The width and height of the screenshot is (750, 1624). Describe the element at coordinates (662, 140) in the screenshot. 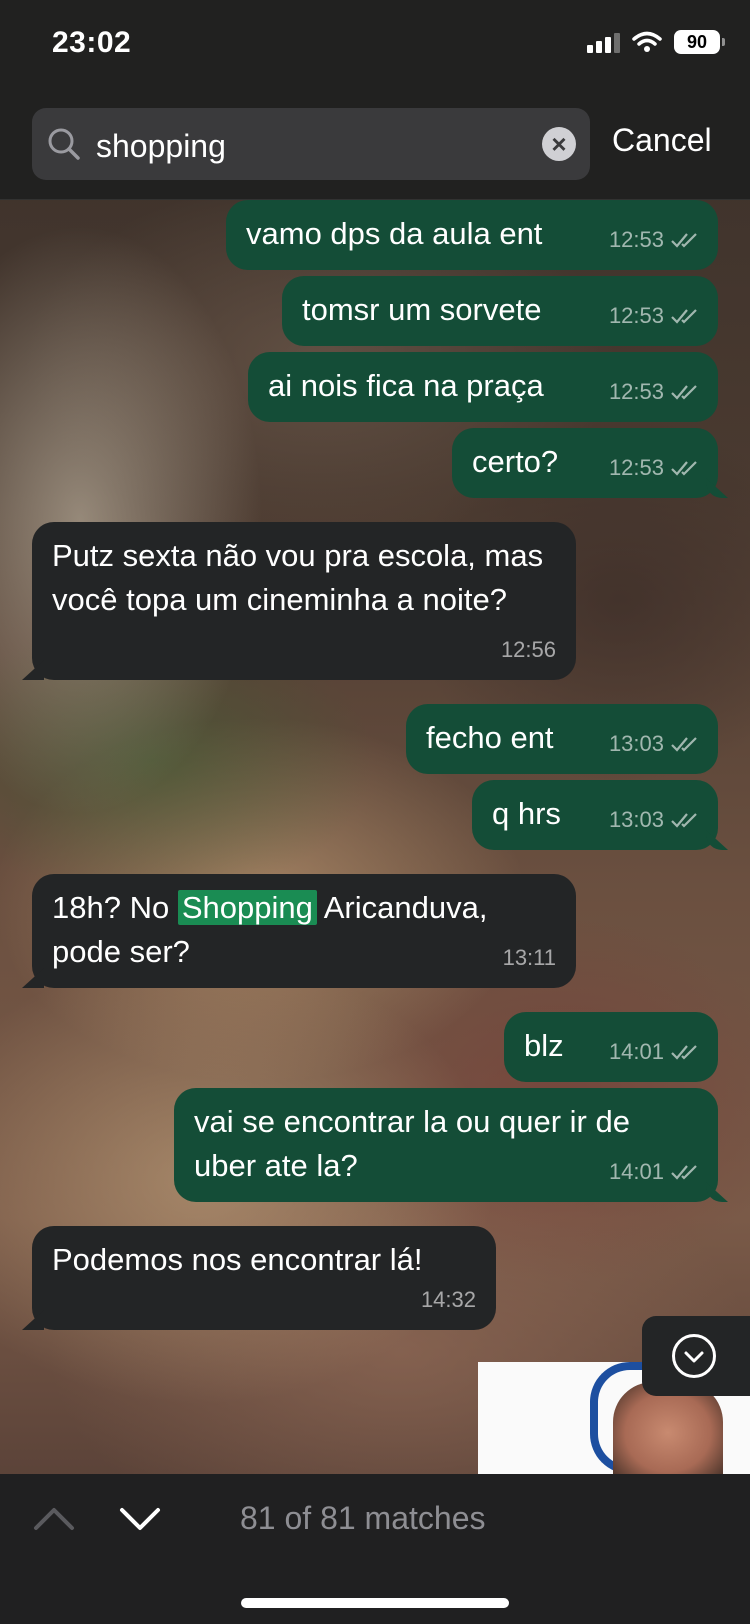

I see `cancel-button: Cancel` at that location.